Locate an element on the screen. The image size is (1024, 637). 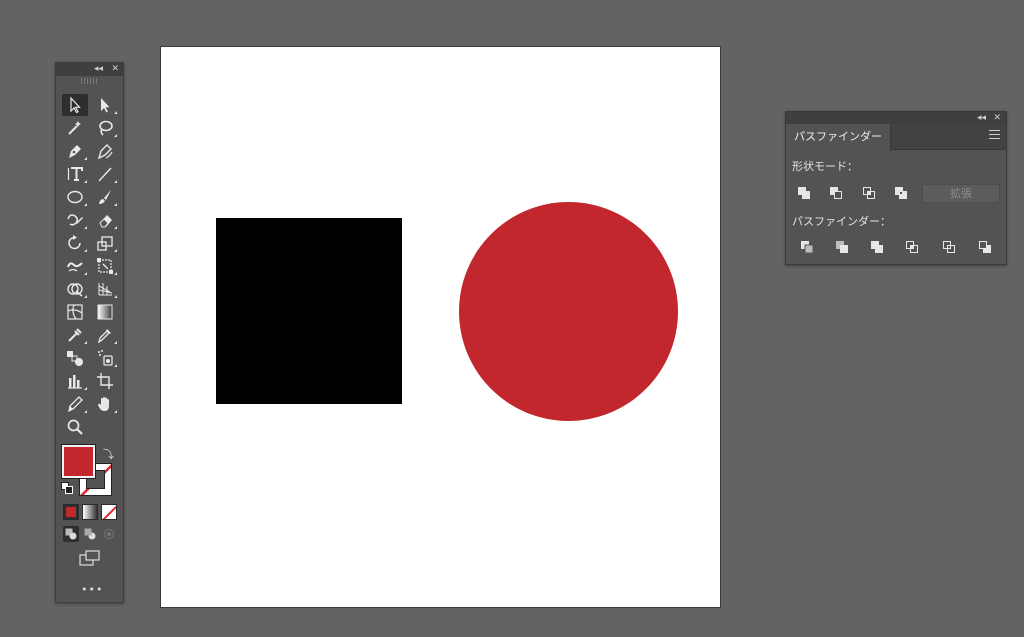
symbol-sprayer-tool-icon is located at coordinates (105, 358).